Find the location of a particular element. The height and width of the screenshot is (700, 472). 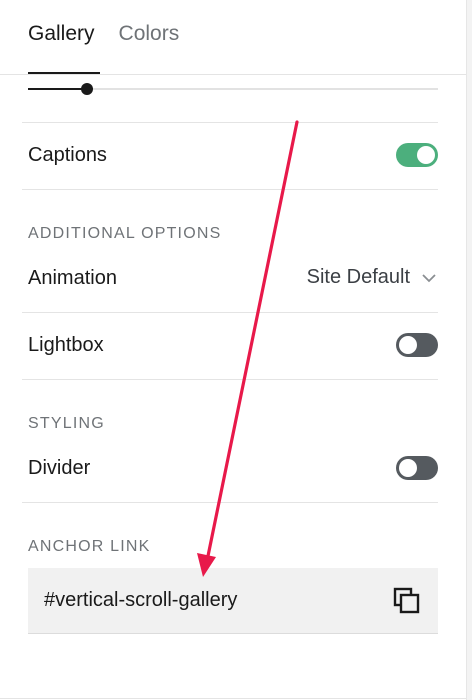

divider-label: Divider is located at coordinates (59, 468).